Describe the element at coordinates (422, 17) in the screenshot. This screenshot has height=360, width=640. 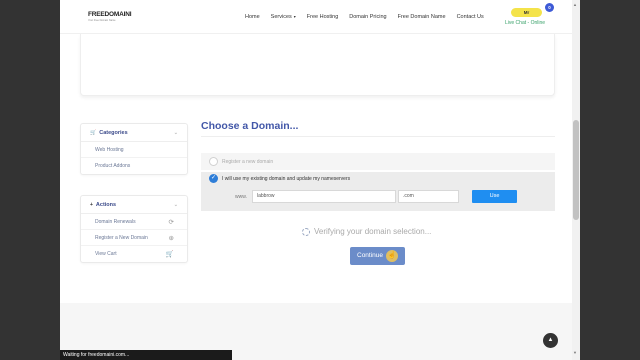
I see `nav-free-domain-name: Free Domain Name` at that location.